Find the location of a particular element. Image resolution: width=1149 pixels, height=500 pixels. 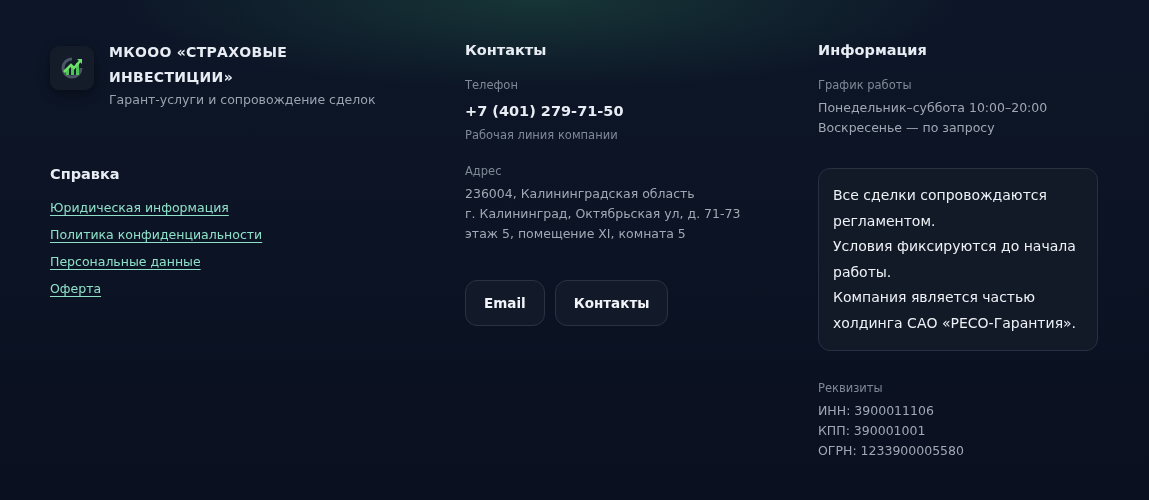

company-name: МКООО «СТРАХОВЫЕ ИНВЕСТИЦИИ» is located at coordinates (199, 65).